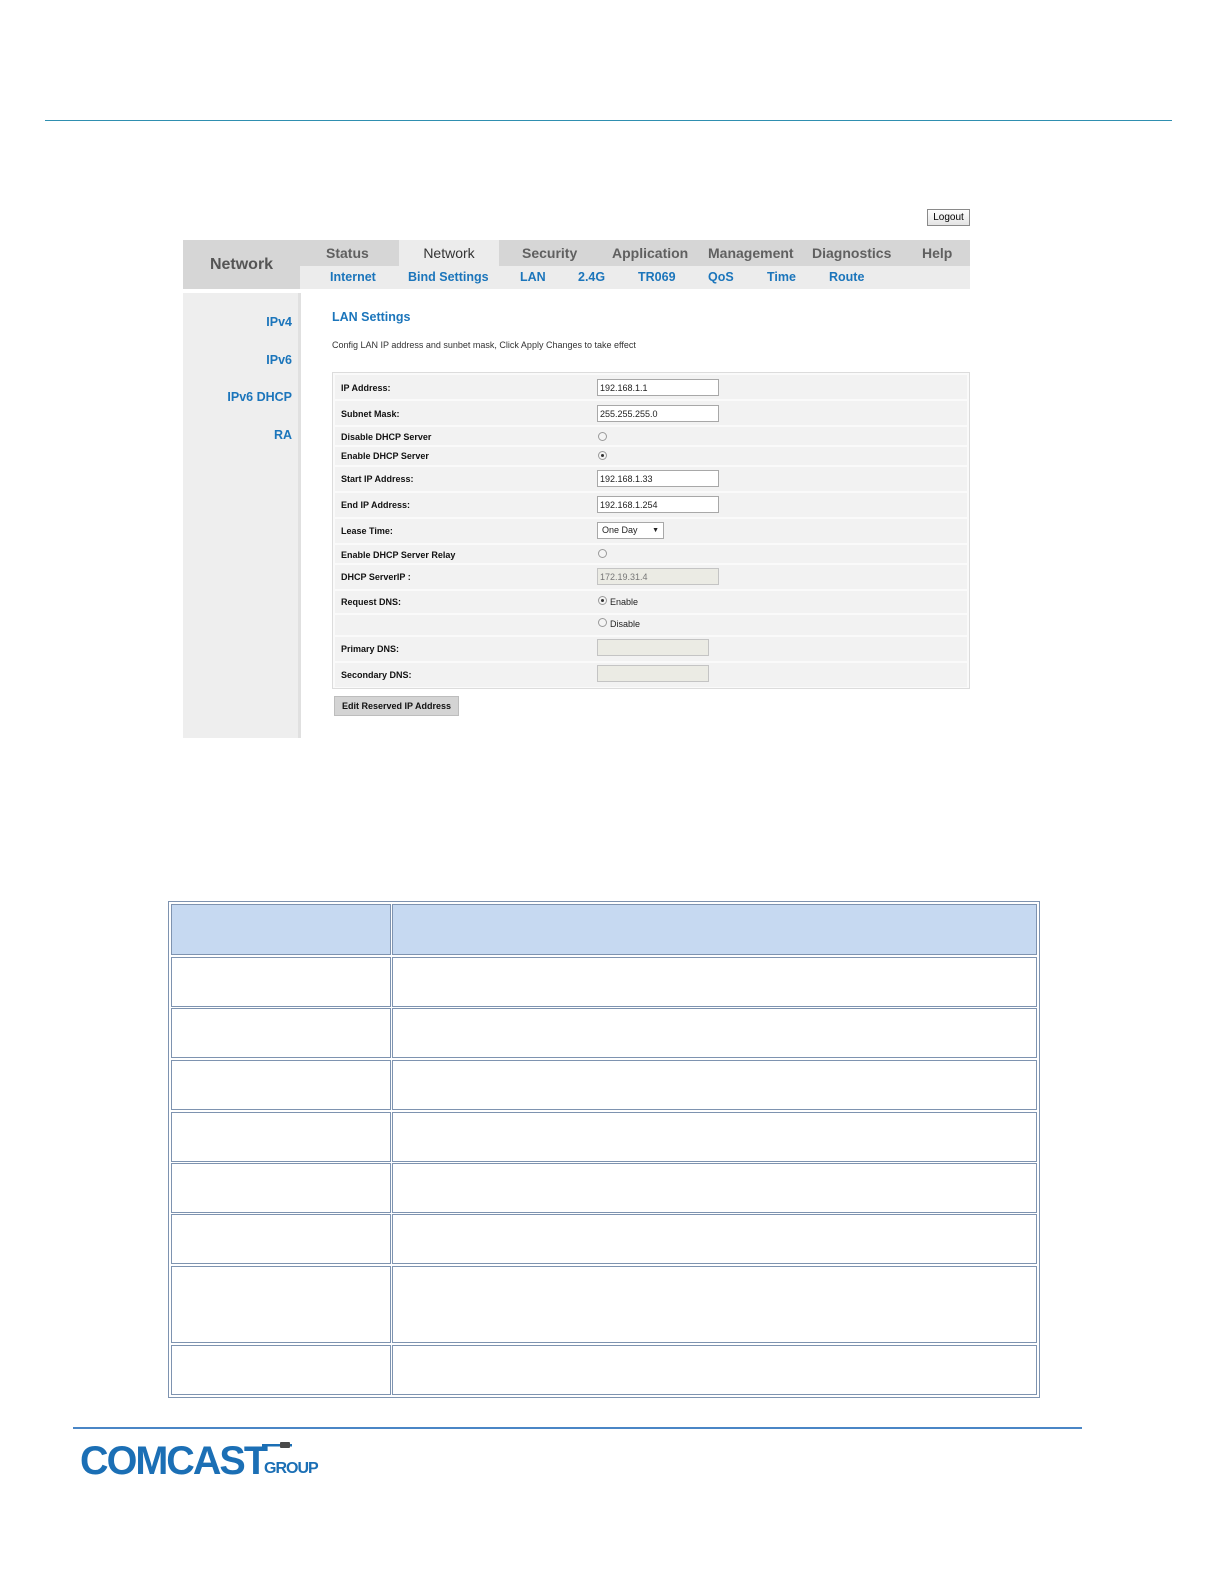  What do you see at coordinates (651, 625) in the screenshot?
I see `row-request-dns-disable: Disable` at bounding box center [651, 625].